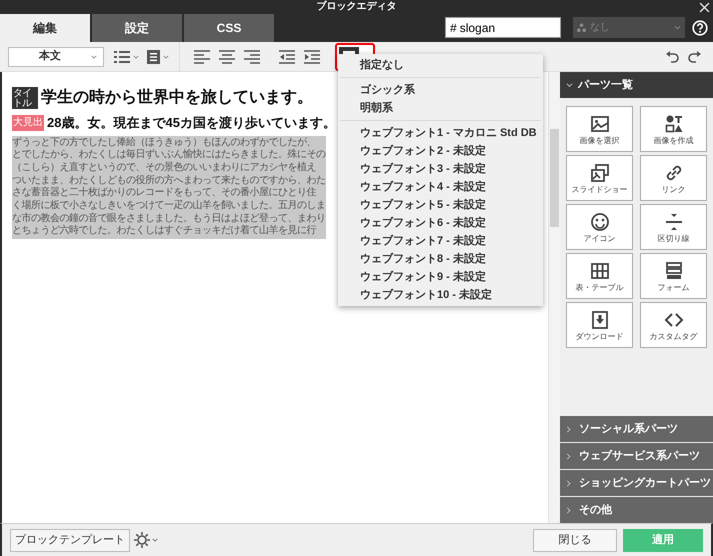 The width and height of the screenshot is (713, 556). What do you see at coordinates (600, 190) in the screenshot?
I see `tile-label: スライドショー` at bounding box center [600, 190].